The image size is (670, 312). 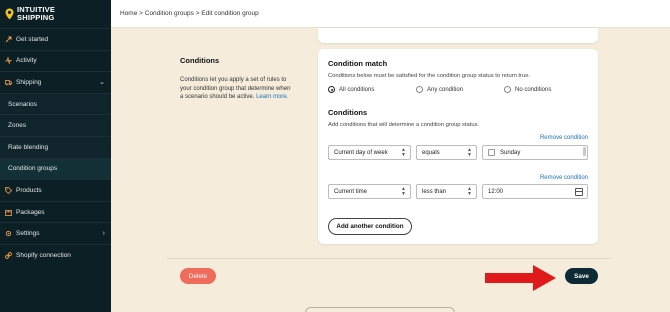 I want to click on condition-operator-select: less than ▲ ▼, so click(x=446, y=191).